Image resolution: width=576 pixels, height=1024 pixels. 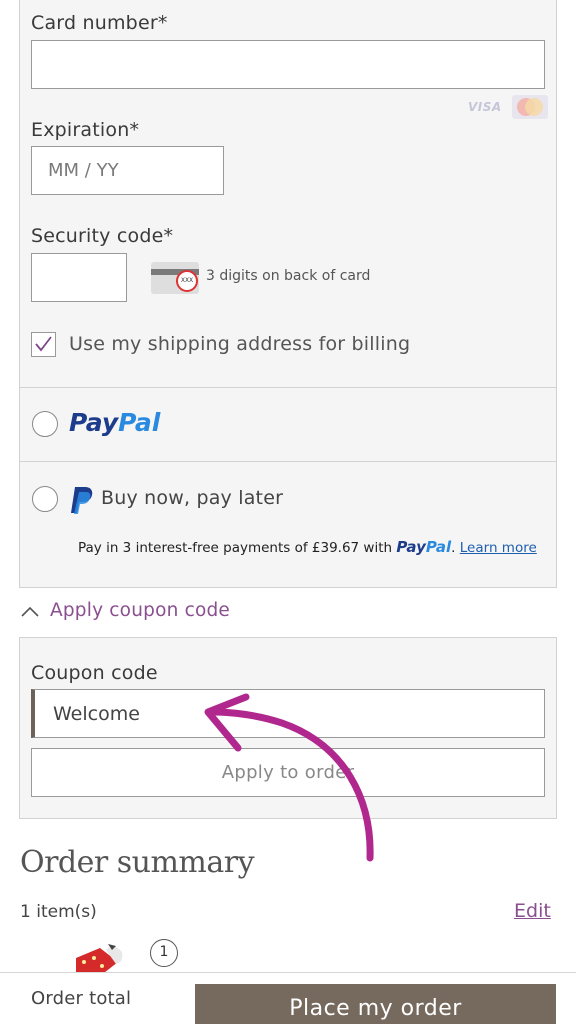 I want to click on order-footer: Order total Place my order, so click(x=288, y=998).